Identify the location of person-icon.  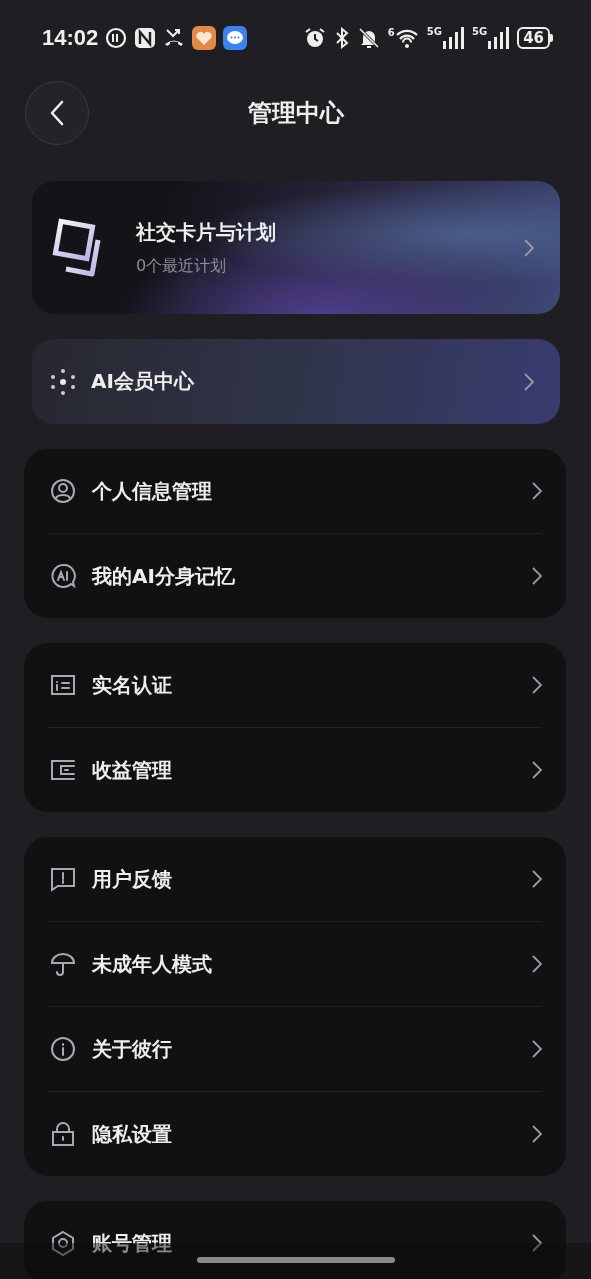
(63, 491).